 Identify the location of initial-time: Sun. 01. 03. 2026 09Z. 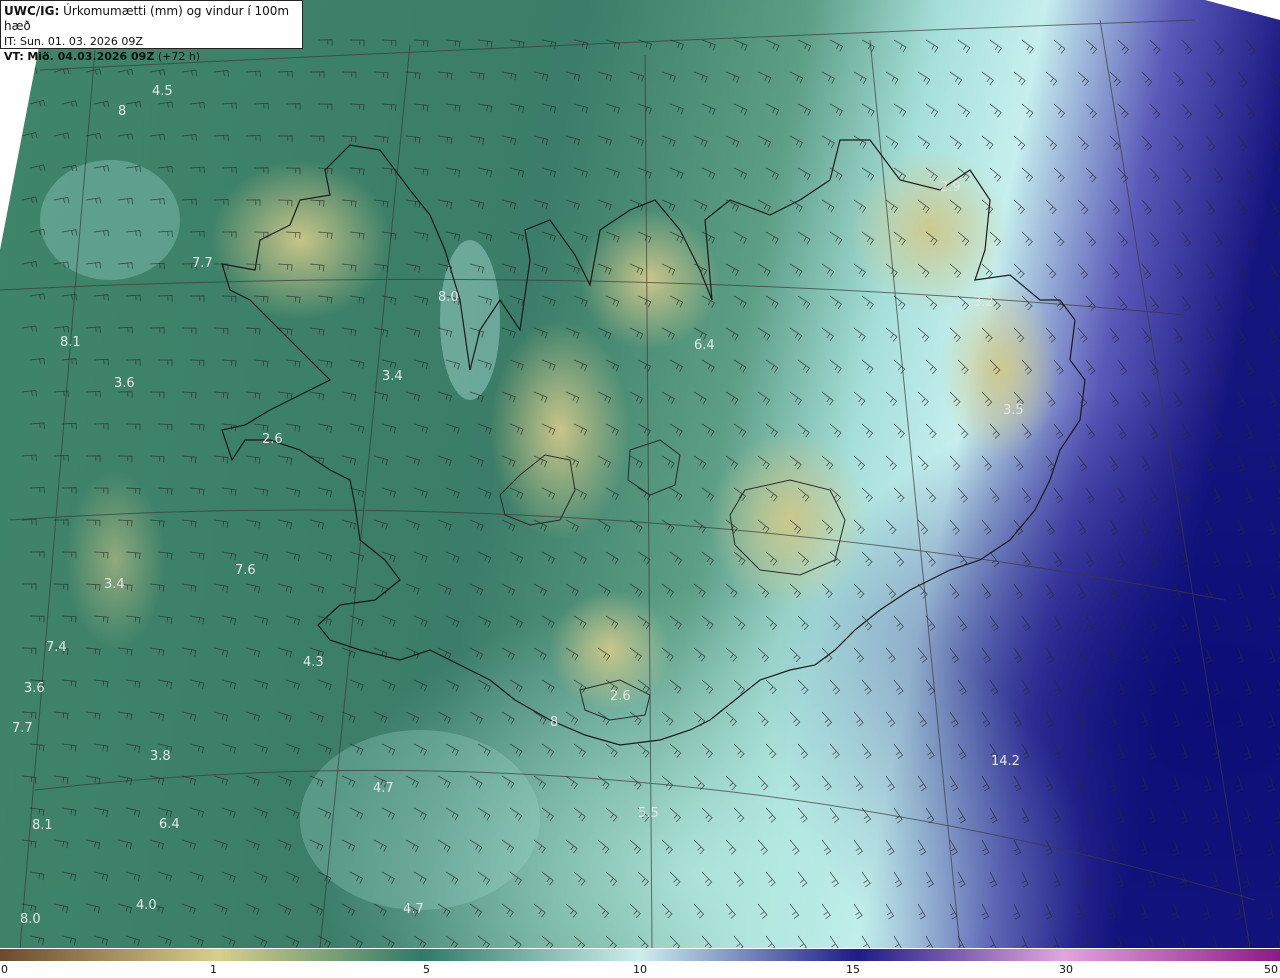
(81, 41).